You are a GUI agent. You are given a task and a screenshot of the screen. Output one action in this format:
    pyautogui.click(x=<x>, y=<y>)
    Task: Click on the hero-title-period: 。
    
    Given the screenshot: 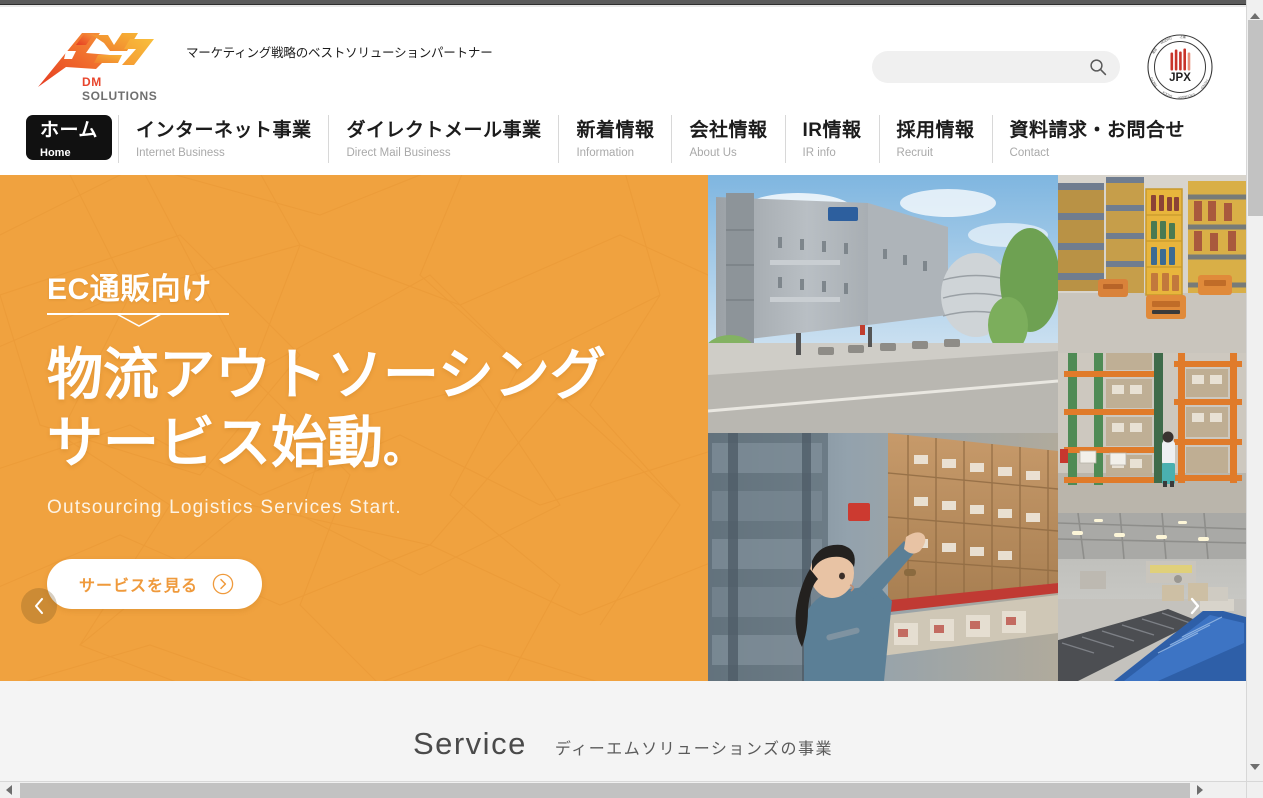 What is the action you would take?
    pyautogui.click(x=403, y=449)
    